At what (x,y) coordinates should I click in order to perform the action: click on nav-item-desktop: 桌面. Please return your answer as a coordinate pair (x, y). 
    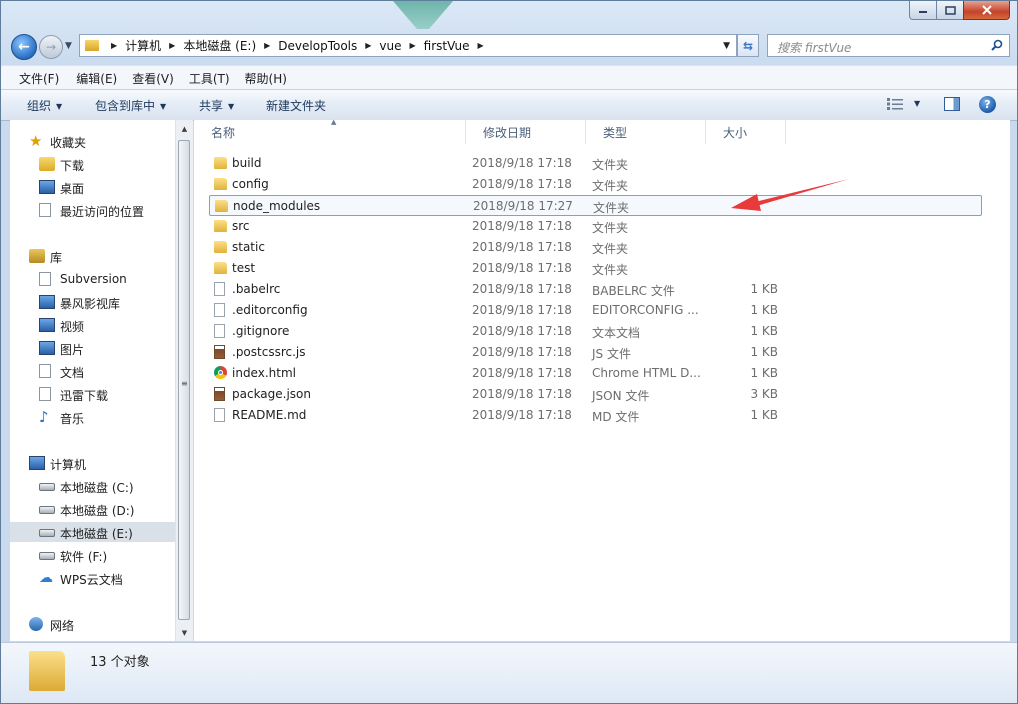
    Looking at the image, I should click on (92, 187).